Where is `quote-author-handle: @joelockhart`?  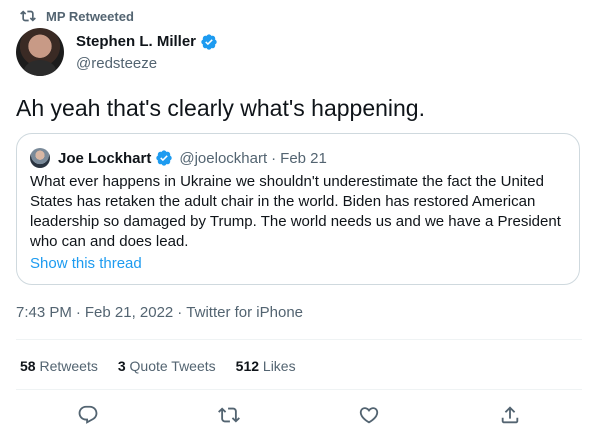
quote-author-handle: @joelockhart is located at coordinates (223, 158).